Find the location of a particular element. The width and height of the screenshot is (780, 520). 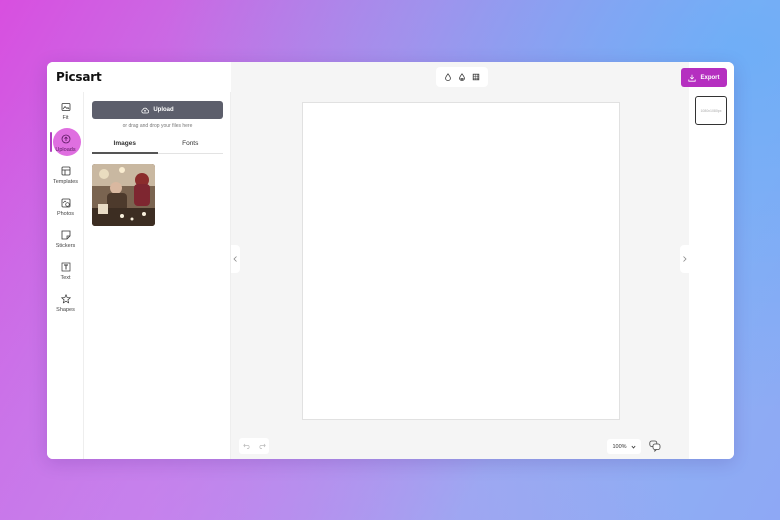

color-fill-icon is located at coordinates (462, 77).